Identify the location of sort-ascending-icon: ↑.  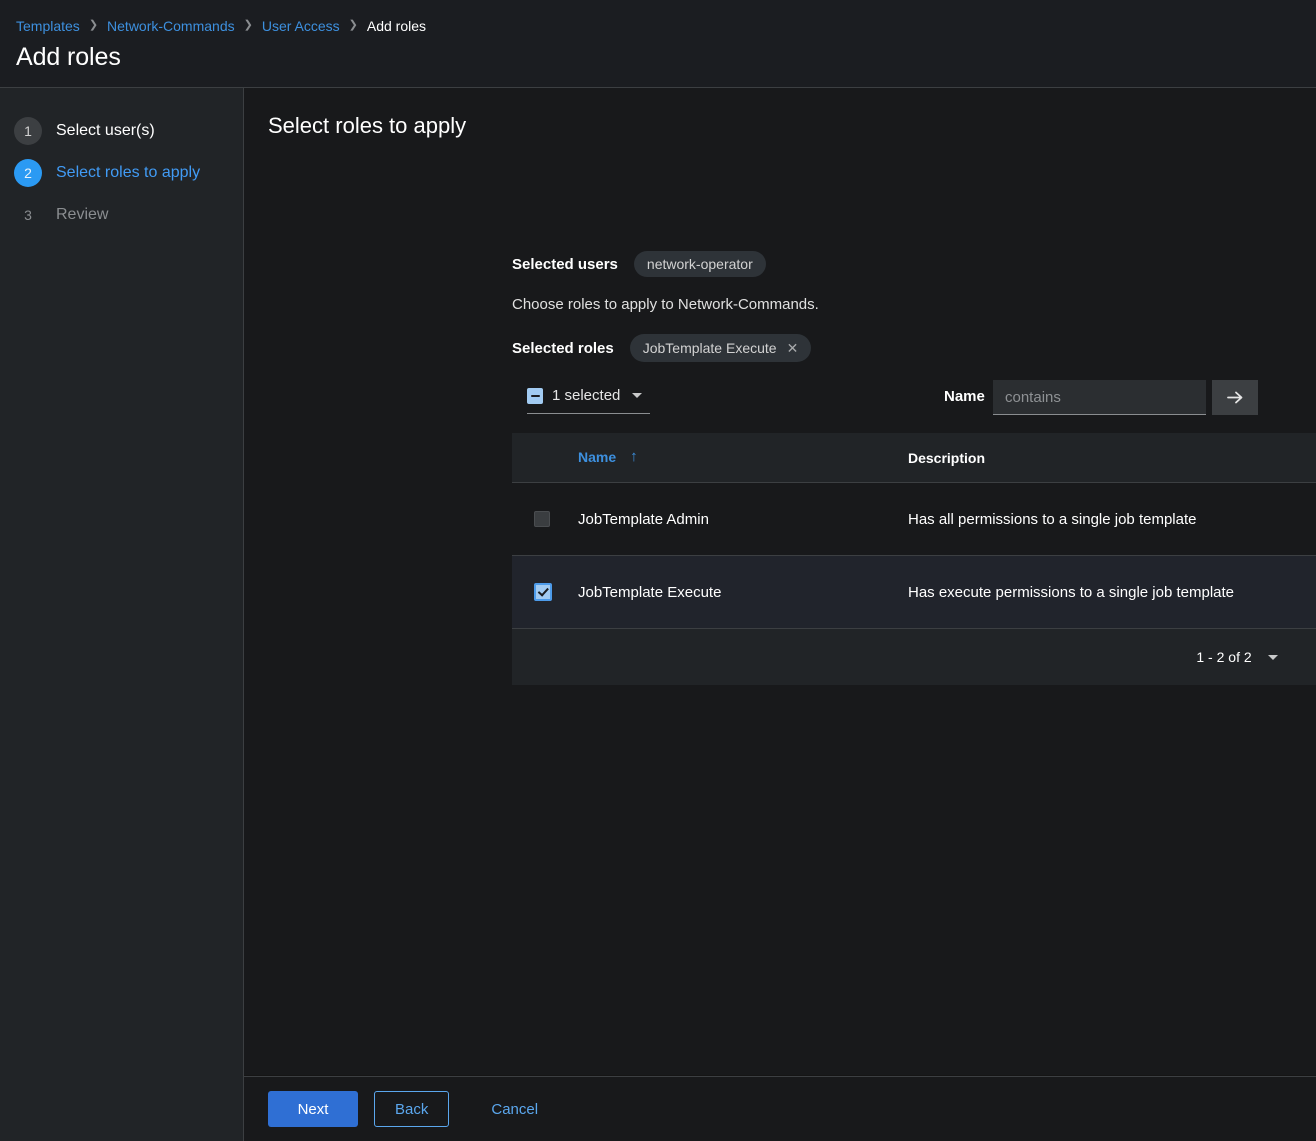
(634, 456).